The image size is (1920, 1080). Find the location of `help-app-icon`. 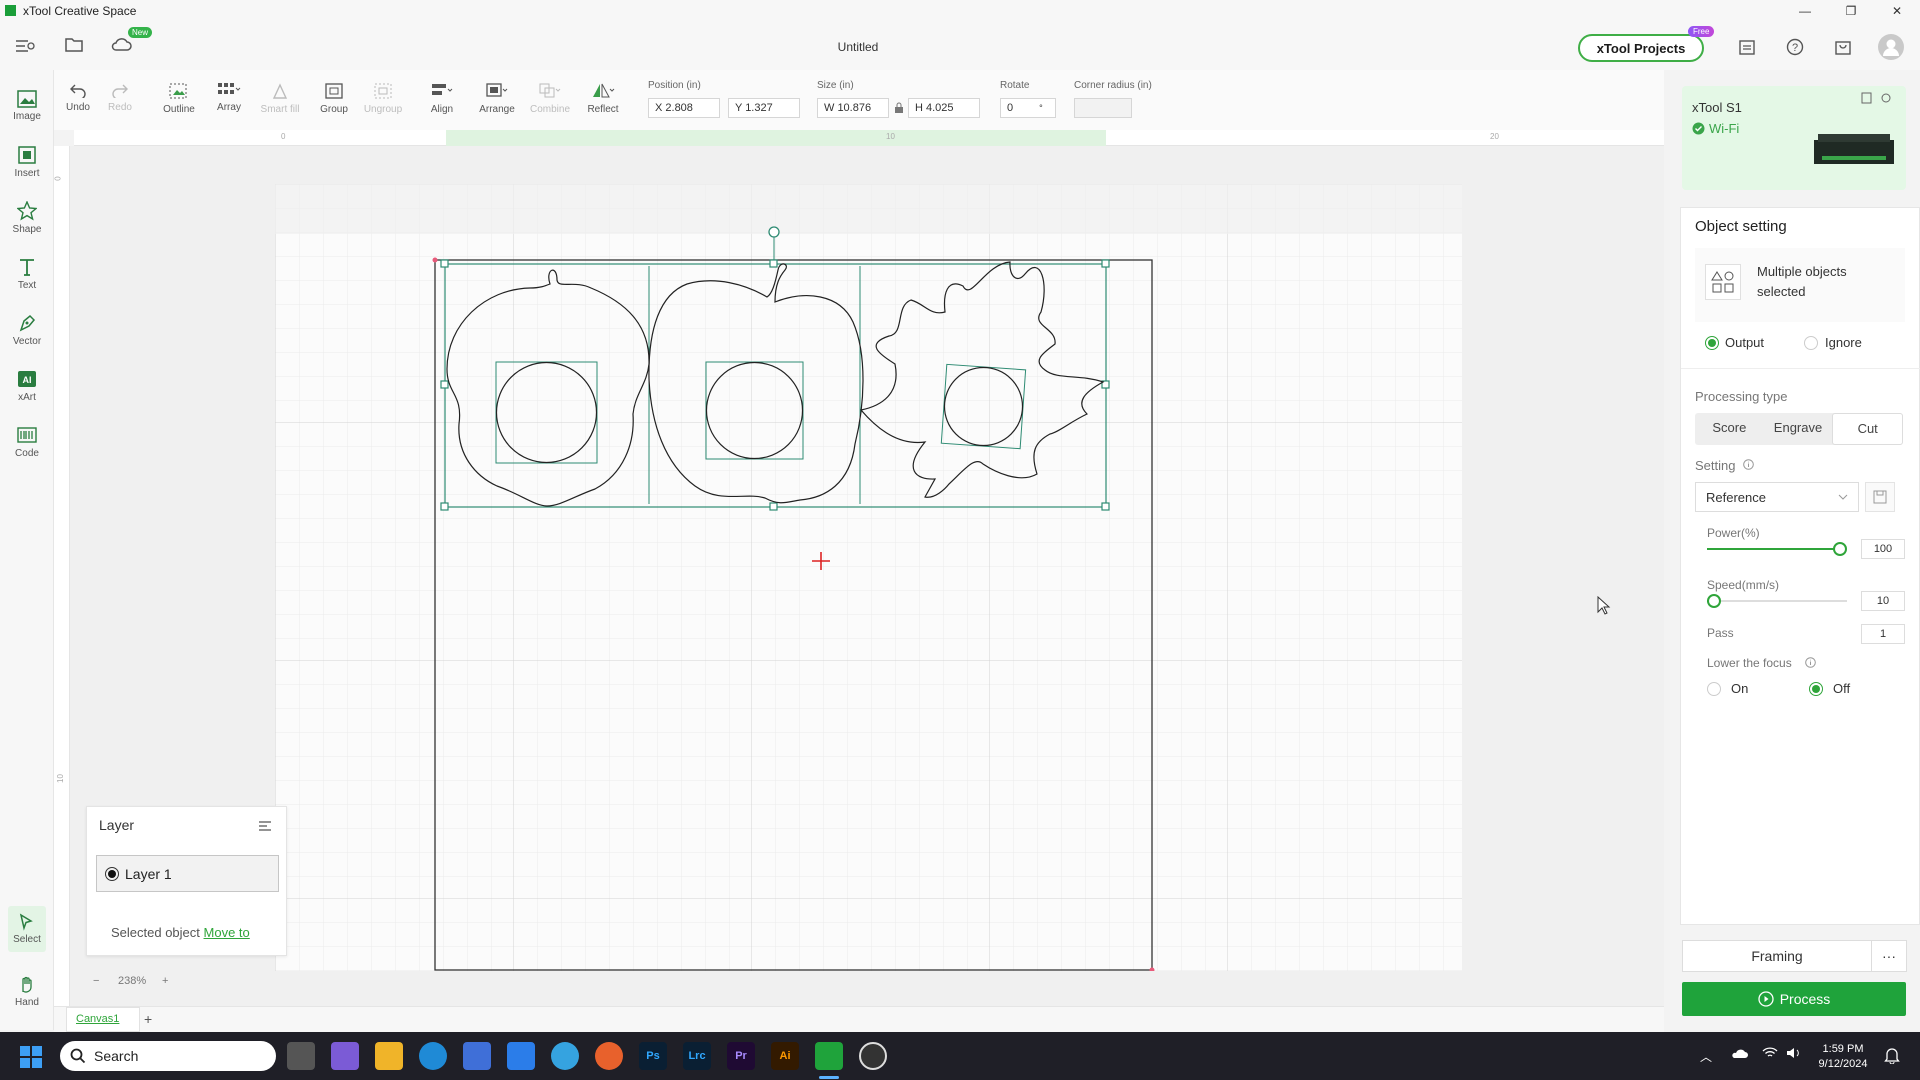

help-app-icon is located at coordinates (565, 1056).